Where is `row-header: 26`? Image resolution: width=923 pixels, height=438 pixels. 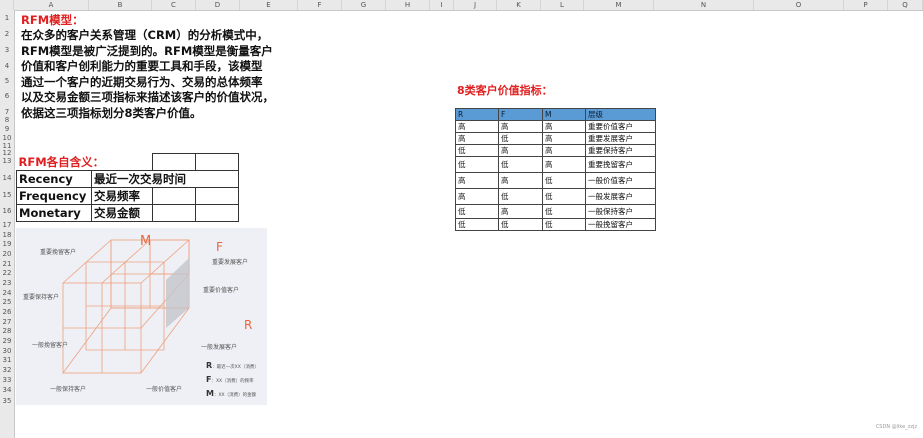 row-header: 26 is located at coordinates (7, 312).